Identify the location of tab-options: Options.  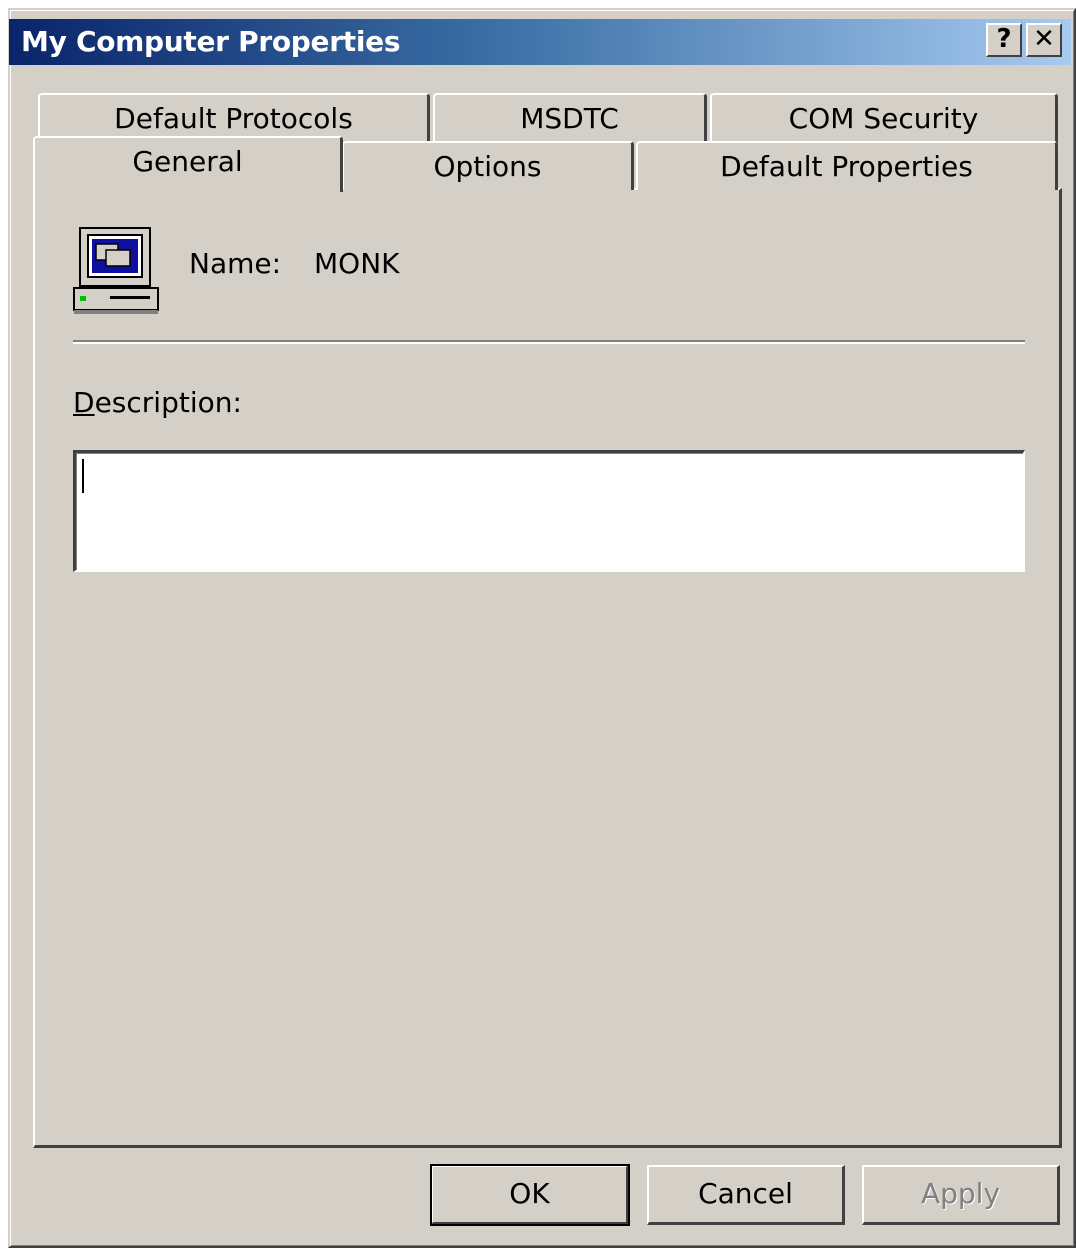
(488, 165).